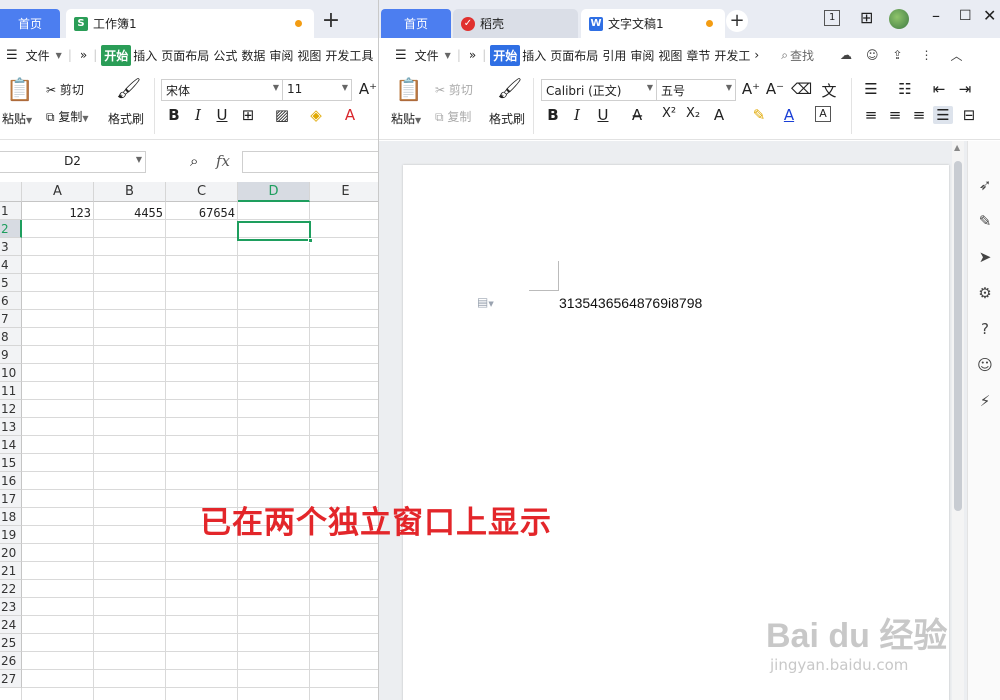 The image size is (1000, 700). What do you see at coordinates (223, 161) in the screenshot?
I see `fx-icon: fx` at bounding box center [223, 161].